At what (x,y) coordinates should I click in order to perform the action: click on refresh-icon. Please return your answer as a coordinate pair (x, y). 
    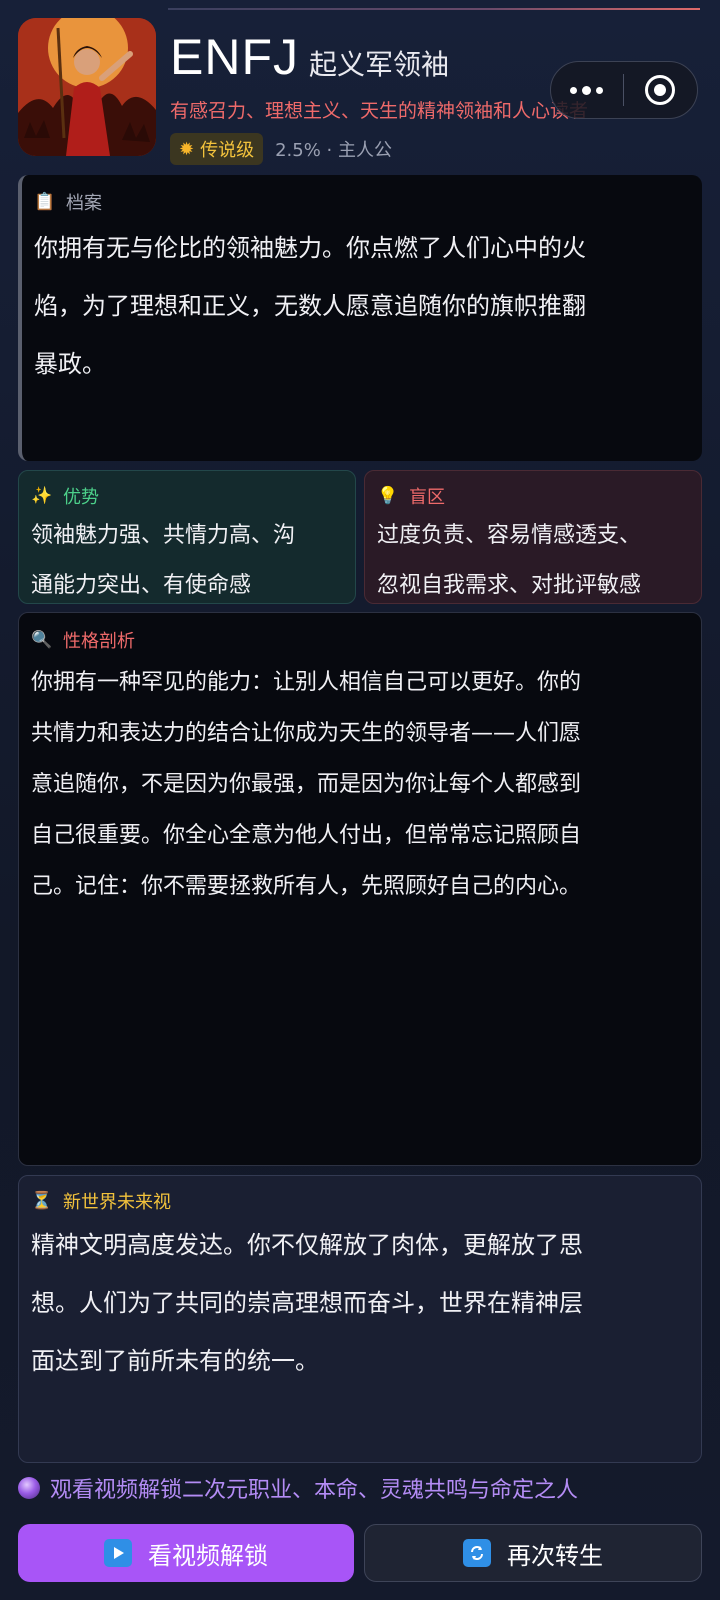
    Looking at the image, I should click on (477, 1553).